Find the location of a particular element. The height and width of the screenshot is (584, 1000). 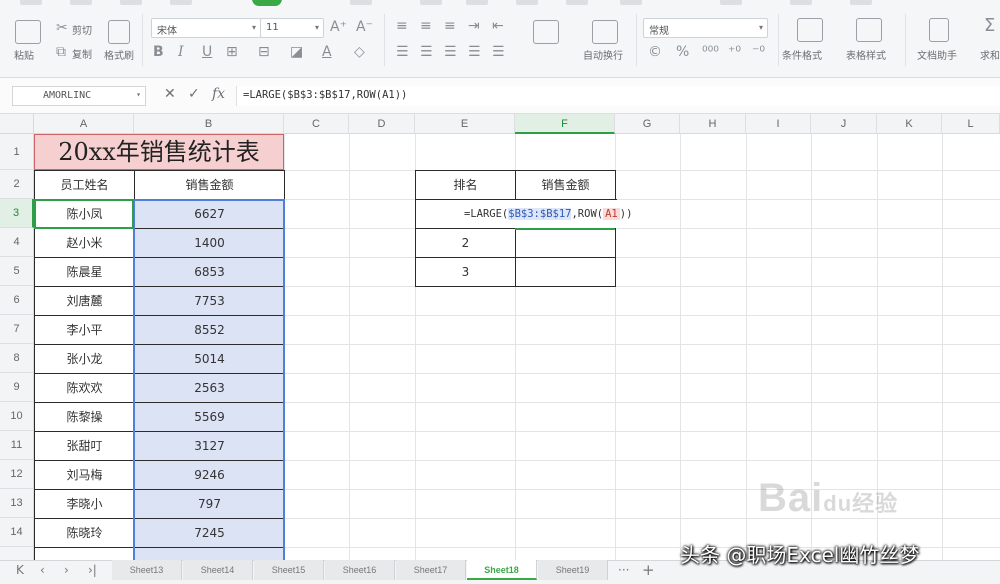

header-amount-cell: 销售金额 is located at coordinates (209, 185).